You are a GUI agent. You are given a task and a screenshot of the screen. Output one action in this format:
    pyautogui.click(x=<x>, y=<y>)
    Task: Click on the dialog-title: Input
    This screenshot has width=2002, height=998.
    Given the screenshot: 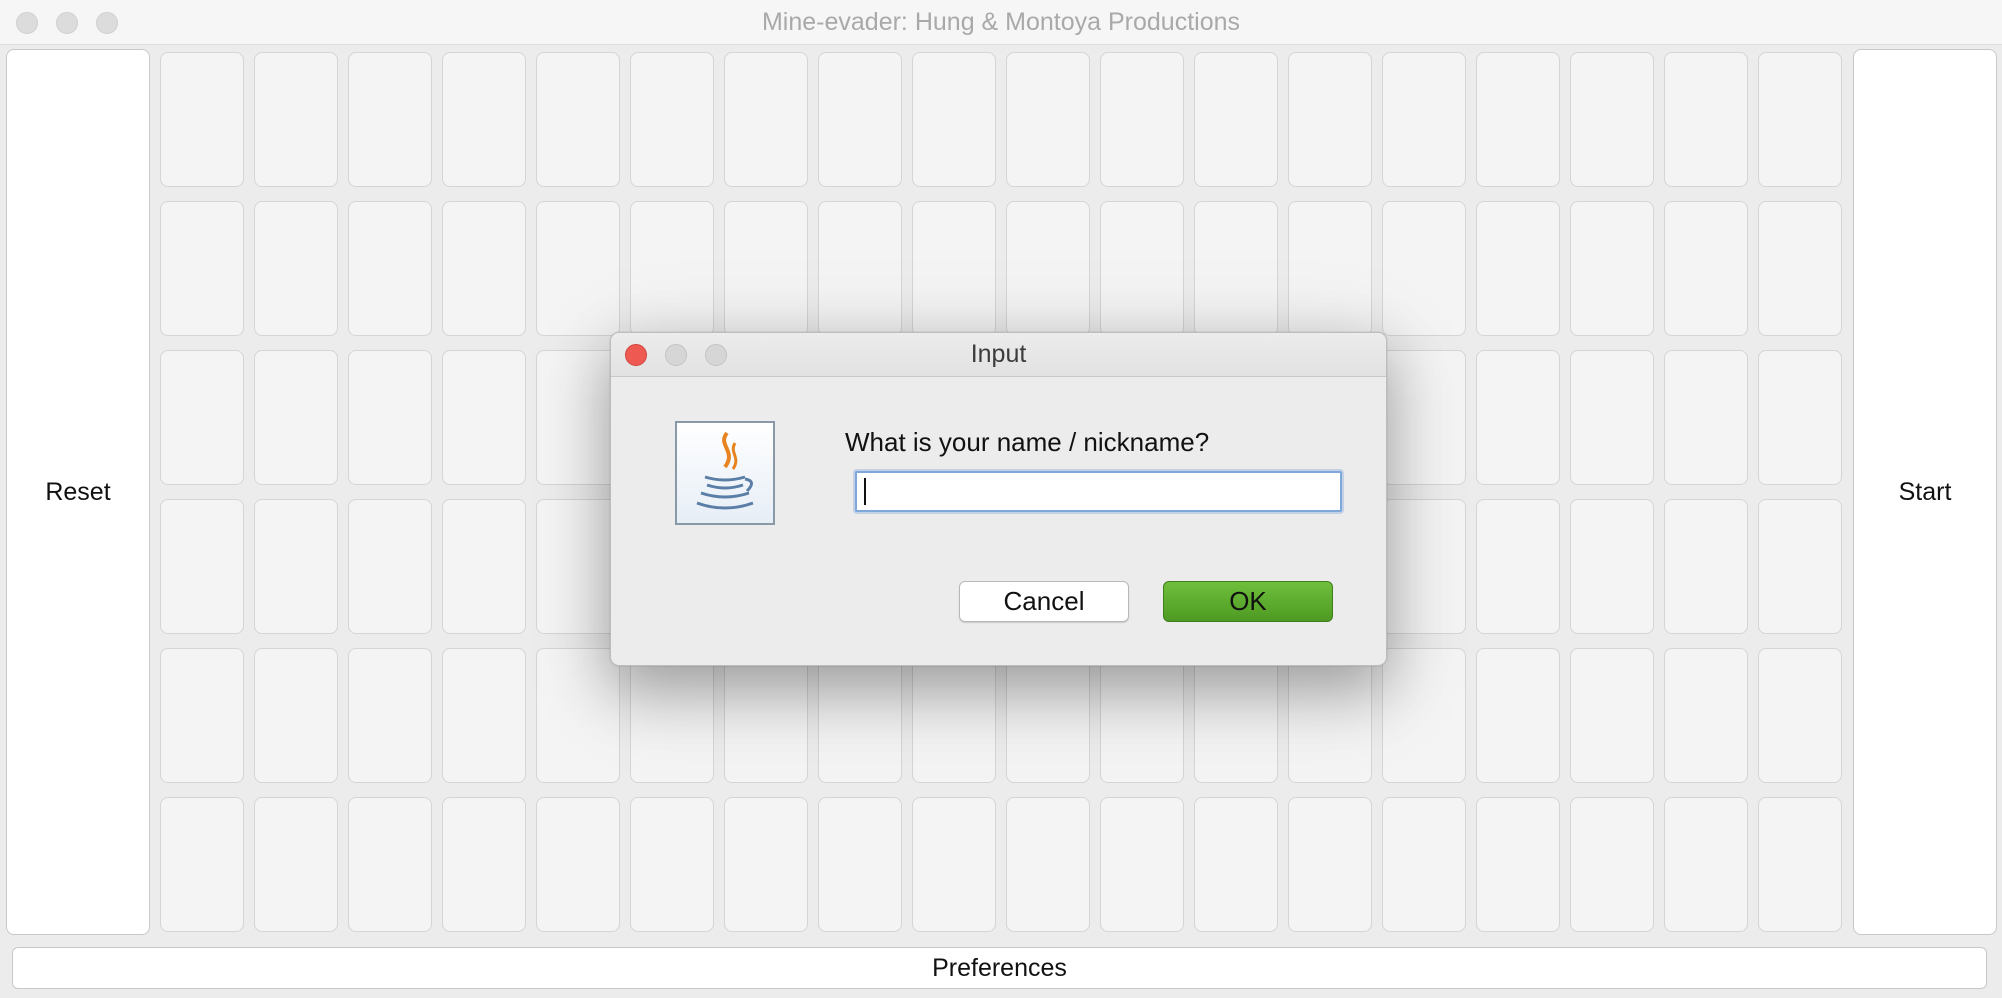 What is the action you would take?
    pyautogui.click(x=998, y=354)
    